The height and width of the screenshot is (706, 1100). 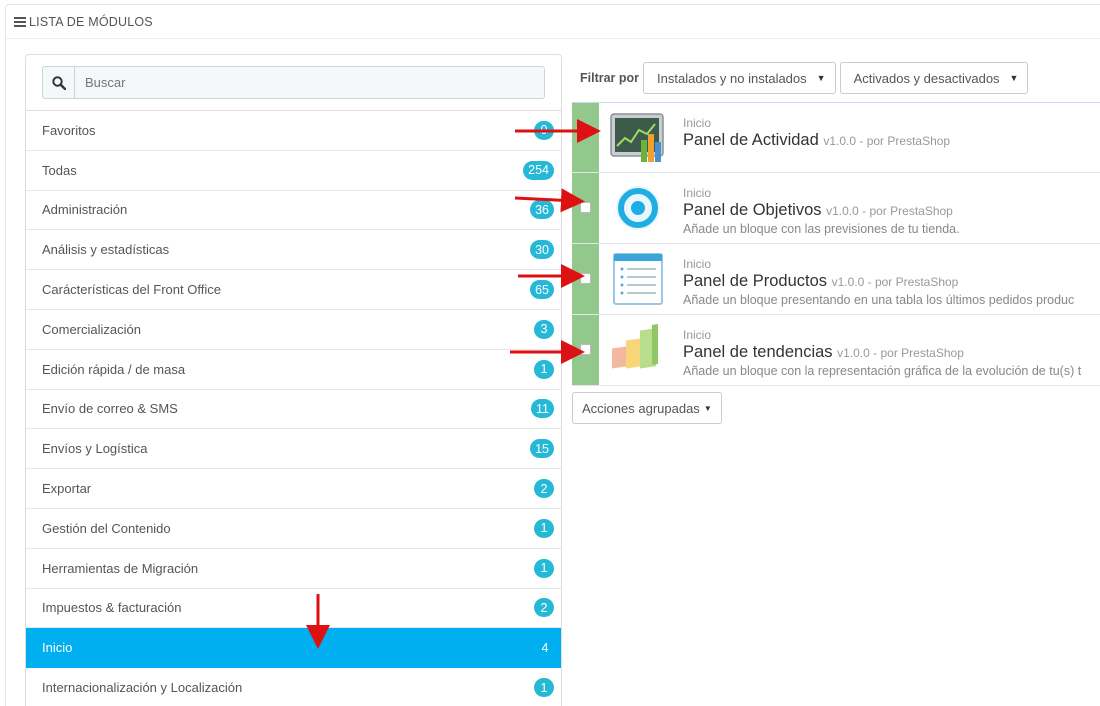 What do you see at coordinates (275, 82) in the screenshot?
I see `search-input` at bounding box center [275, 82].